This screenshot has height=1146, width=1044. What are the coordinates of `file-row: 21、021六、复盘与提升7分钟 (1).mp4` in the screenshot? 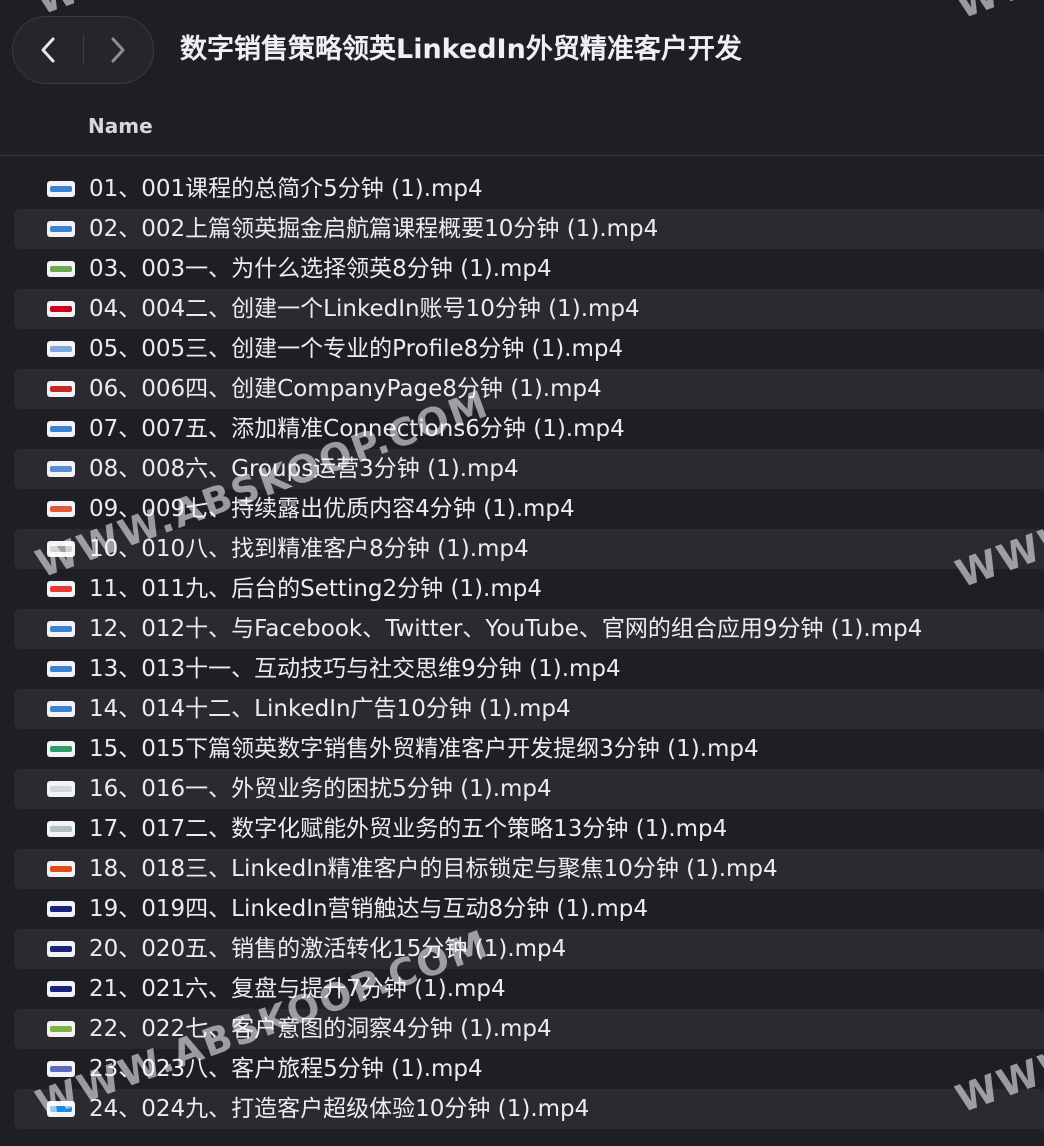 It's located at (522, 989).